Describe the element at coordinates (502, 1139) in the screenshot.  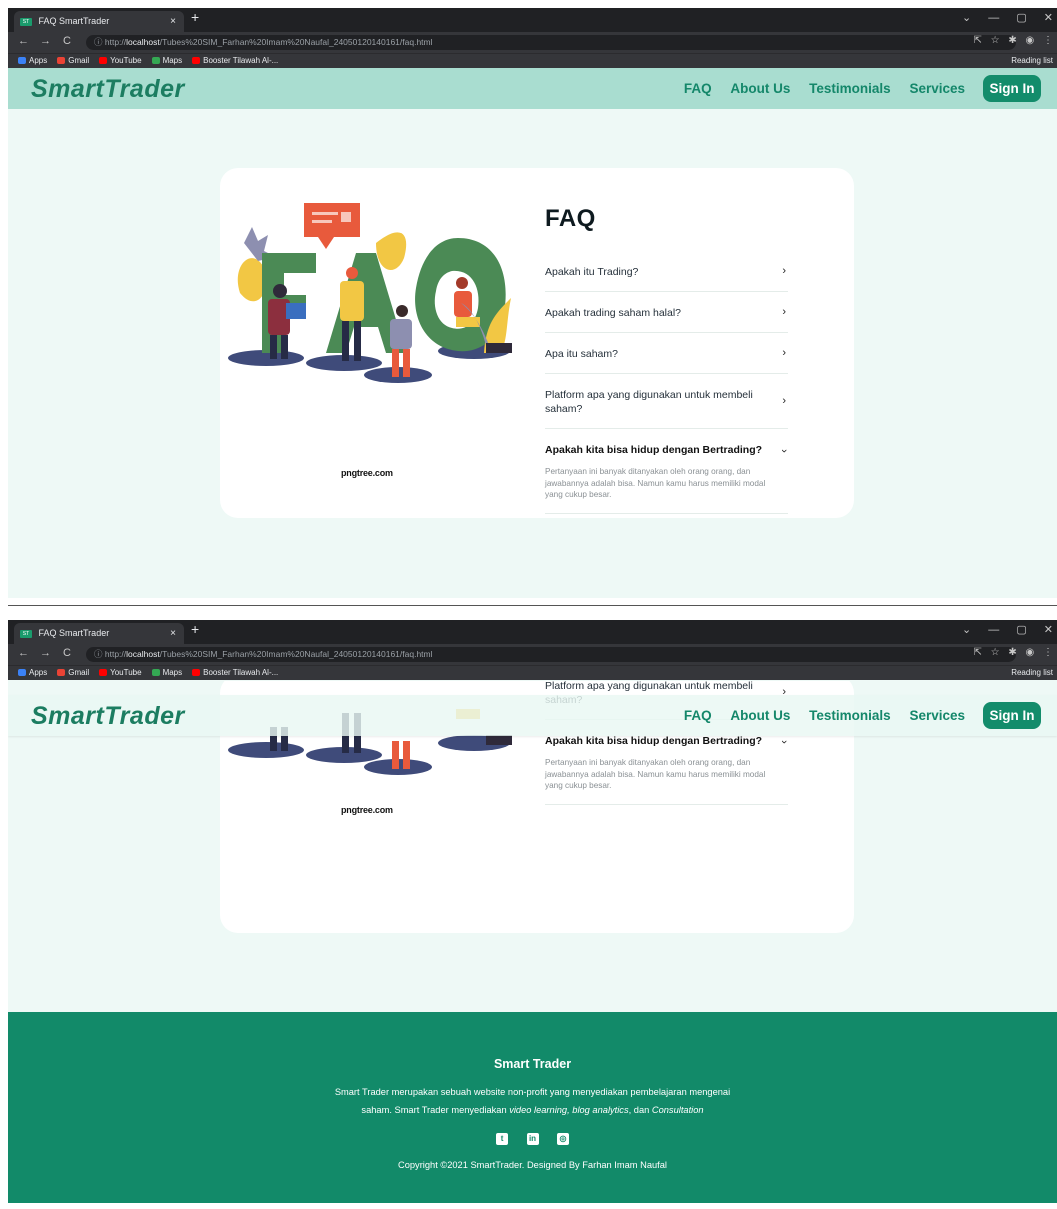
I see `twitter-icon: t` at that location.